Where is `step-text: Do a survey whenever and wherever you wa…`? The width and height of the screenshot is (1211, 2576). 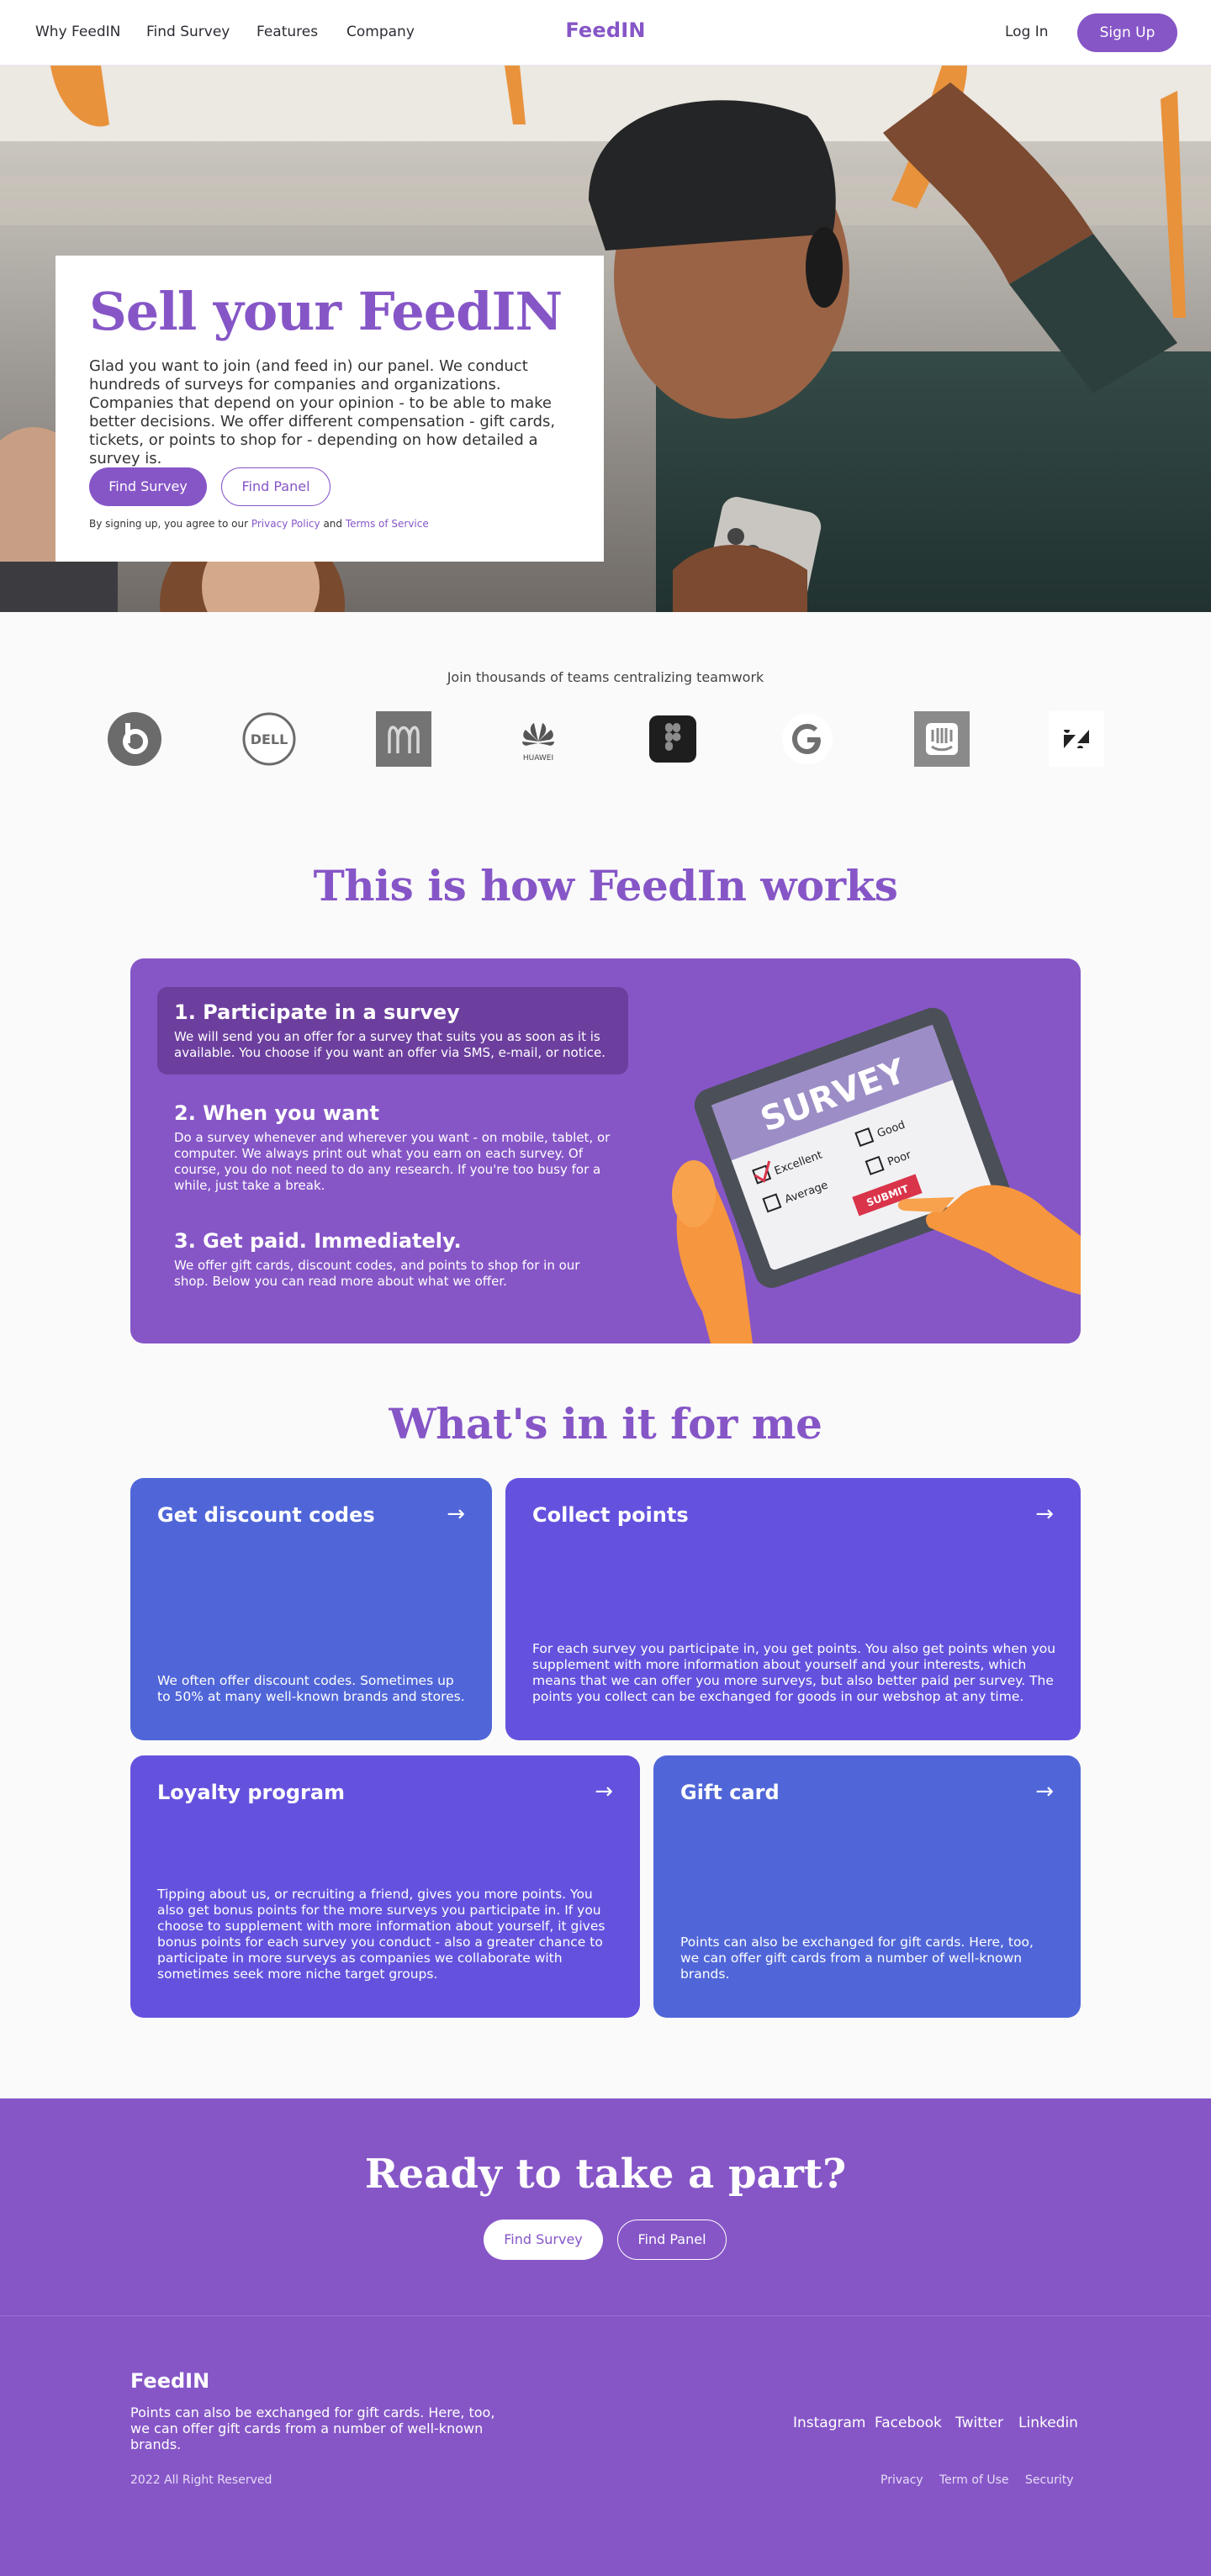 step-text: Do a survey whenever and wherever you wa… is located at coordinates (392, 1161).